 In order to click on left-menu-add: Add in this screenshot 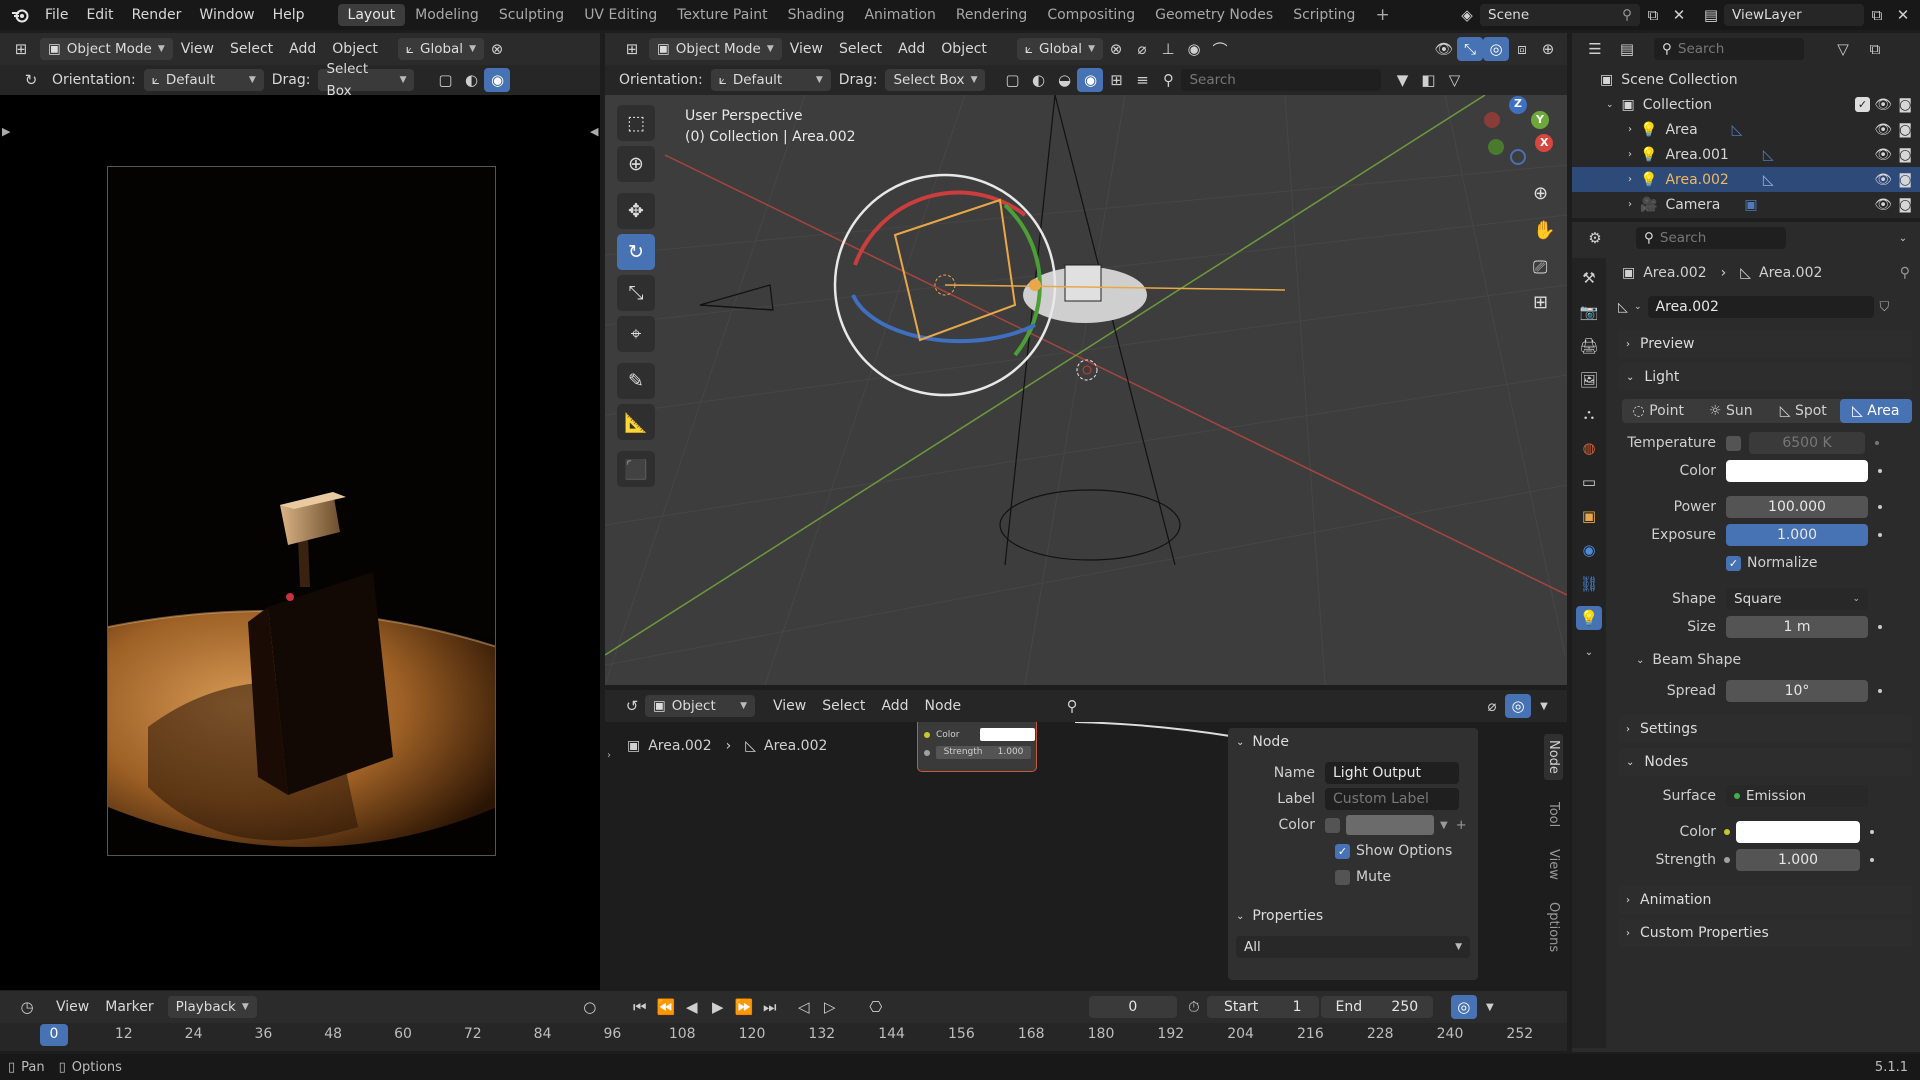, I will do `click(302, 49)`.